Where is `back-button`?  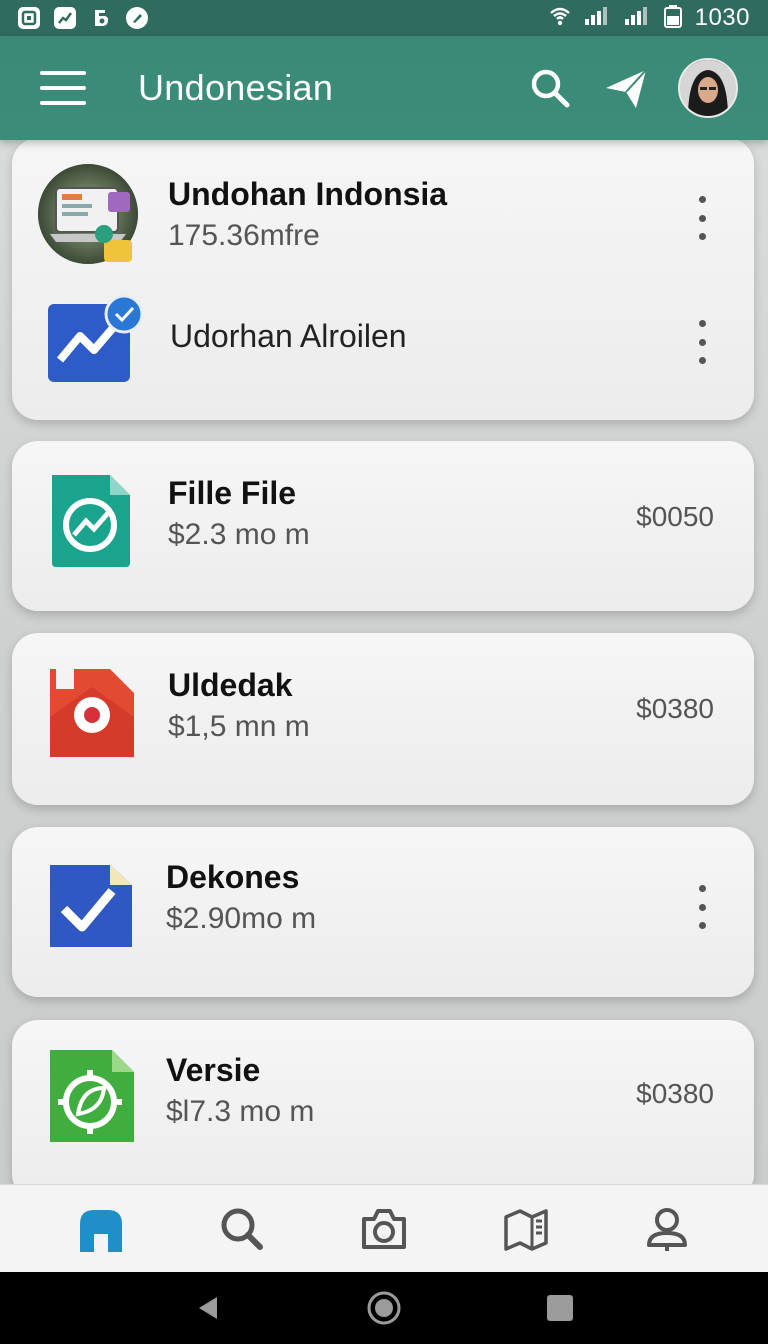
back-button is located at coordinates (208, 1308).